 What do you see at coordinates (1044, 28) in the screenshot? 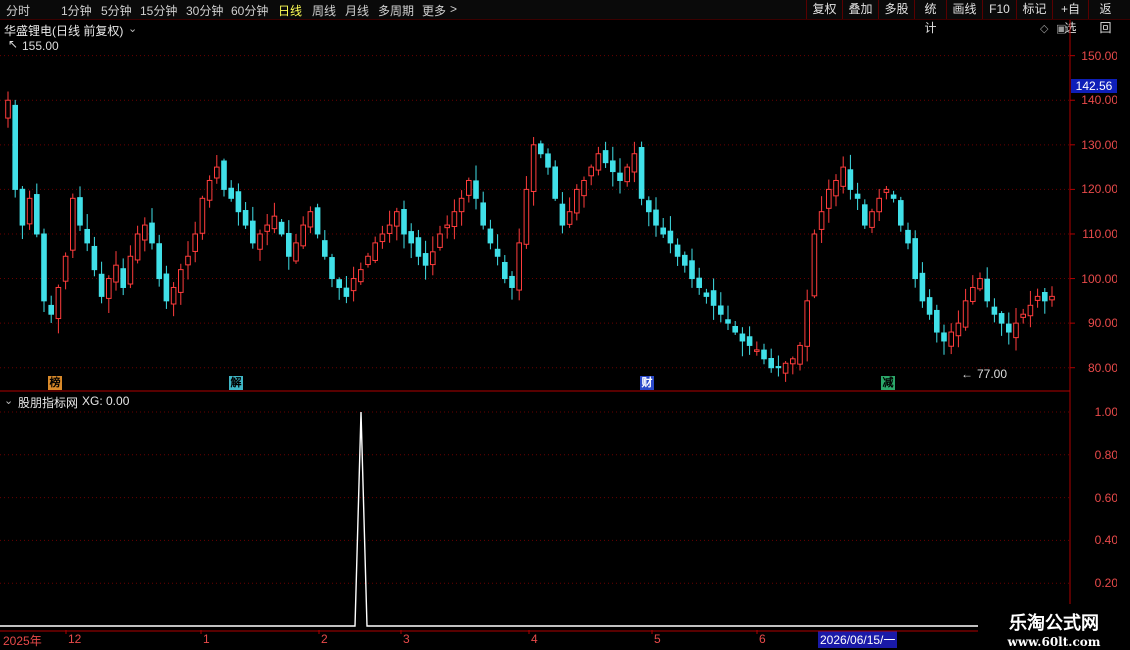
I see `diamond-icon: ◇` at bounding box center [1044, 28].